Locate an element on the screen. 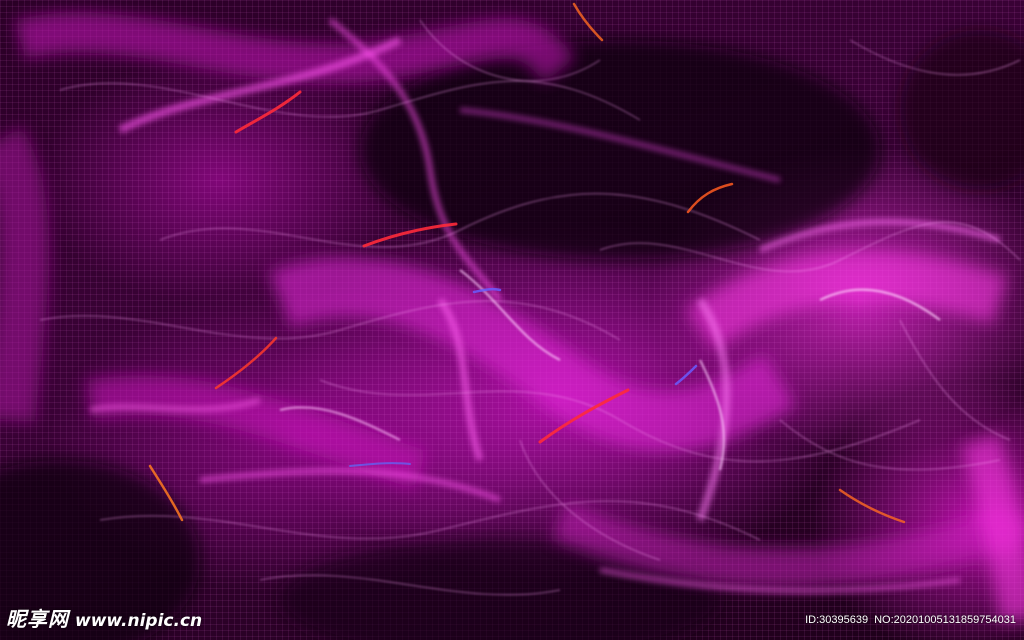 The image size is (1024, 640). watermark-no: NO:20201005131859754031 is located at coordinates (945, 620).